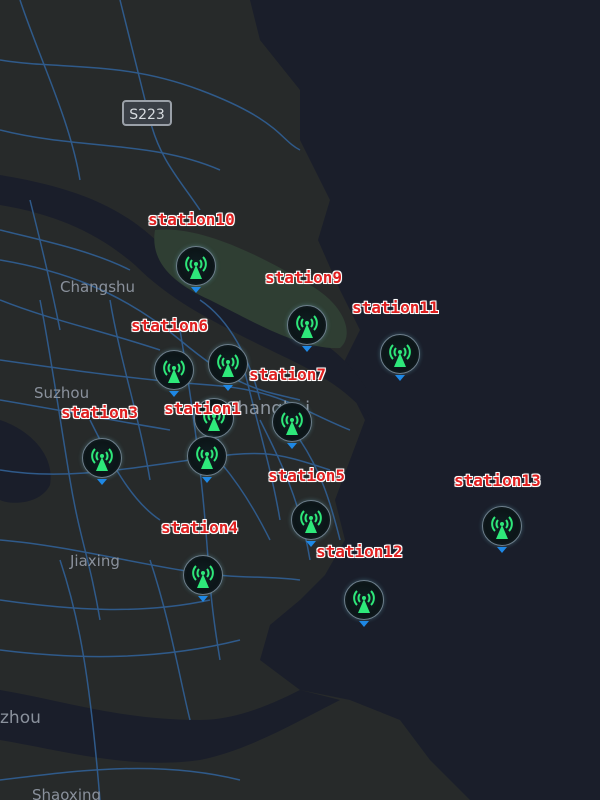  Describe the element at coordinates (203, 408) in the screenshot. I see `station-label-station1: station1` at that location.